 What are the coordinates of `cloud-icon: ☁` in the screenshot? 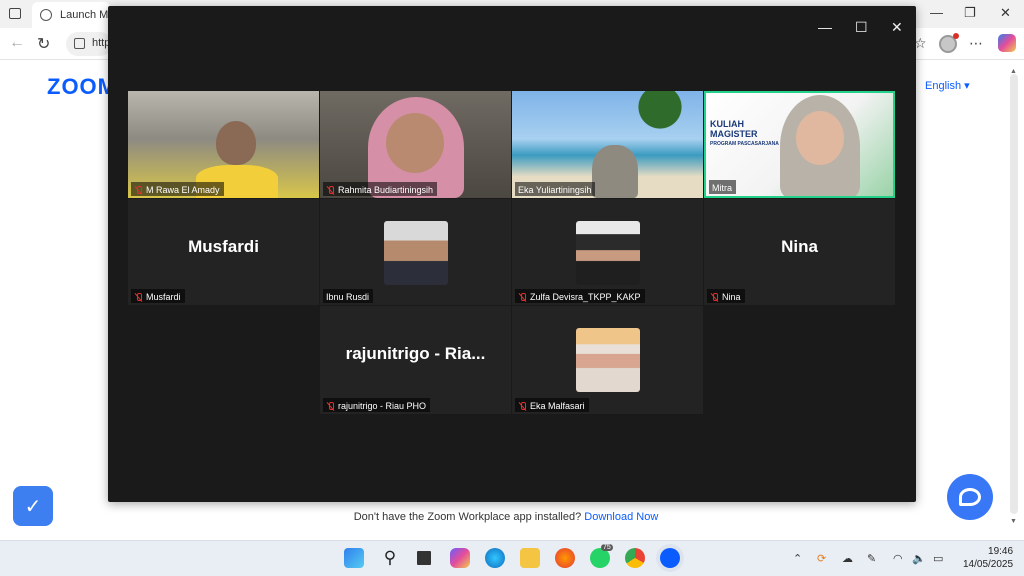 It's located at (847, 558).